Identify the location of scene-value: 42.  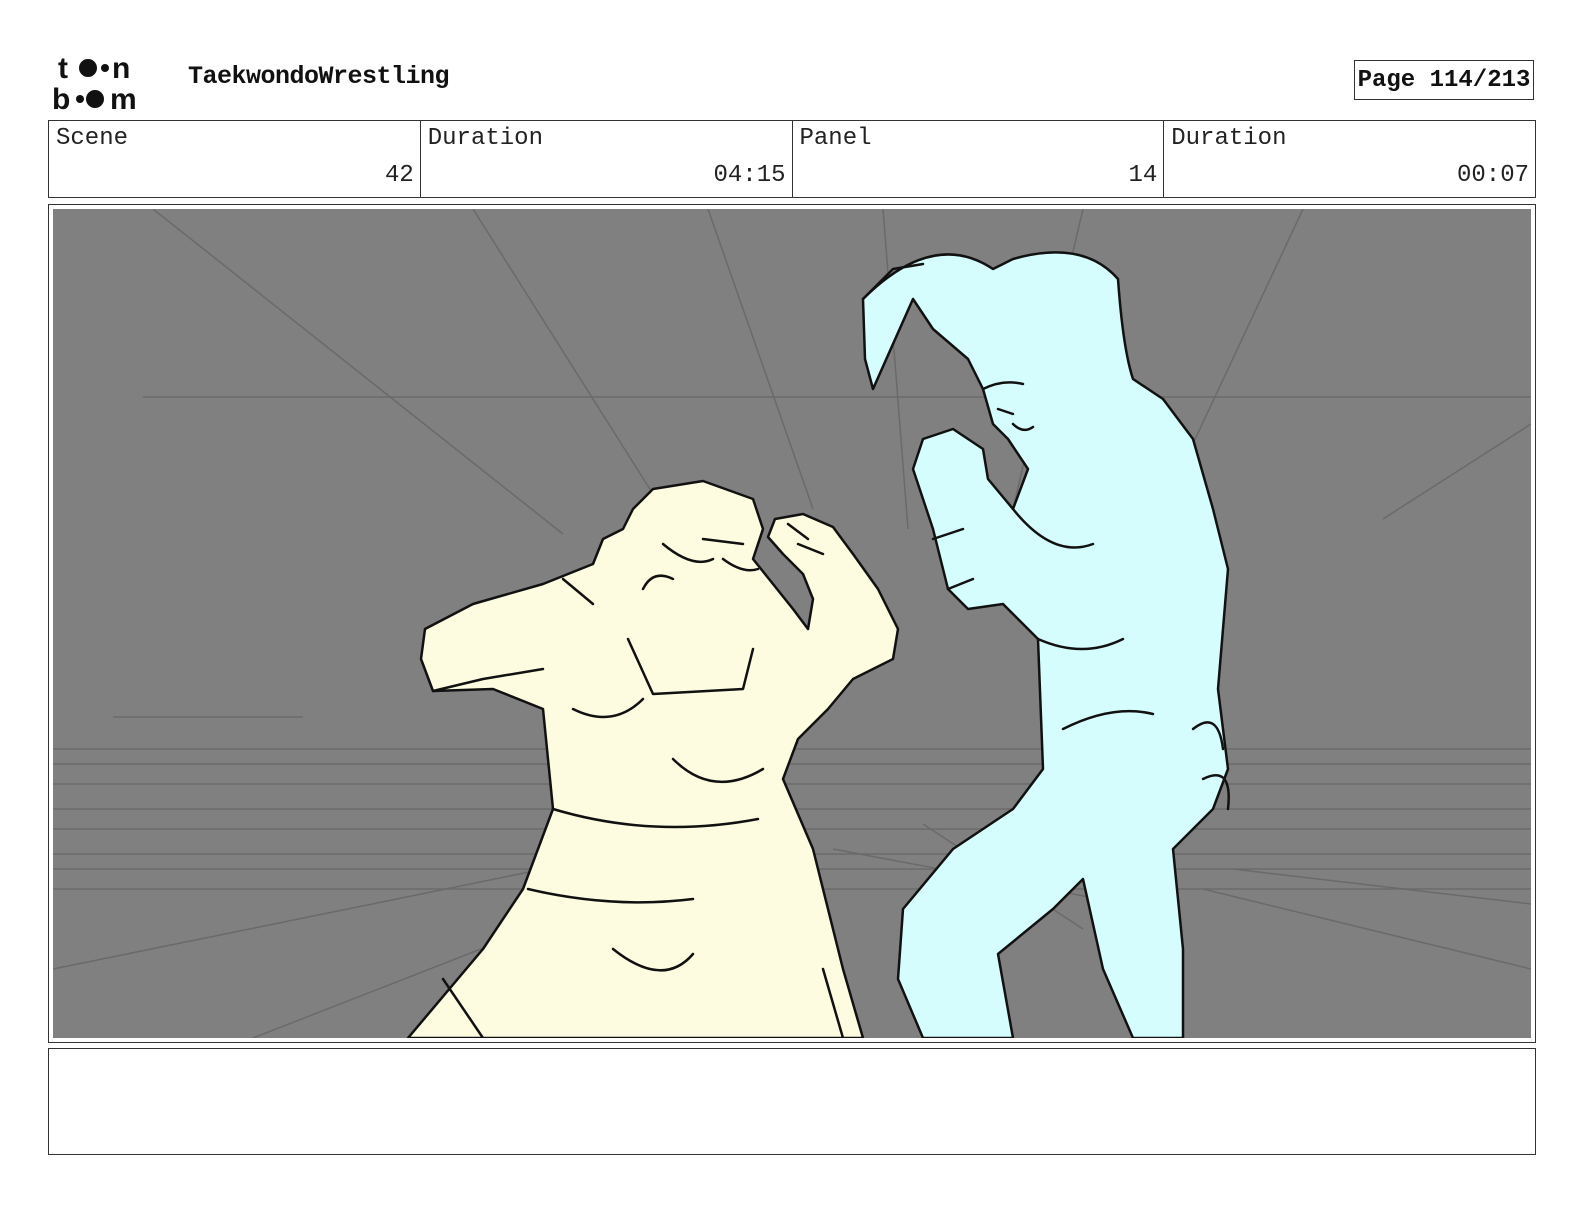
(399, 175).